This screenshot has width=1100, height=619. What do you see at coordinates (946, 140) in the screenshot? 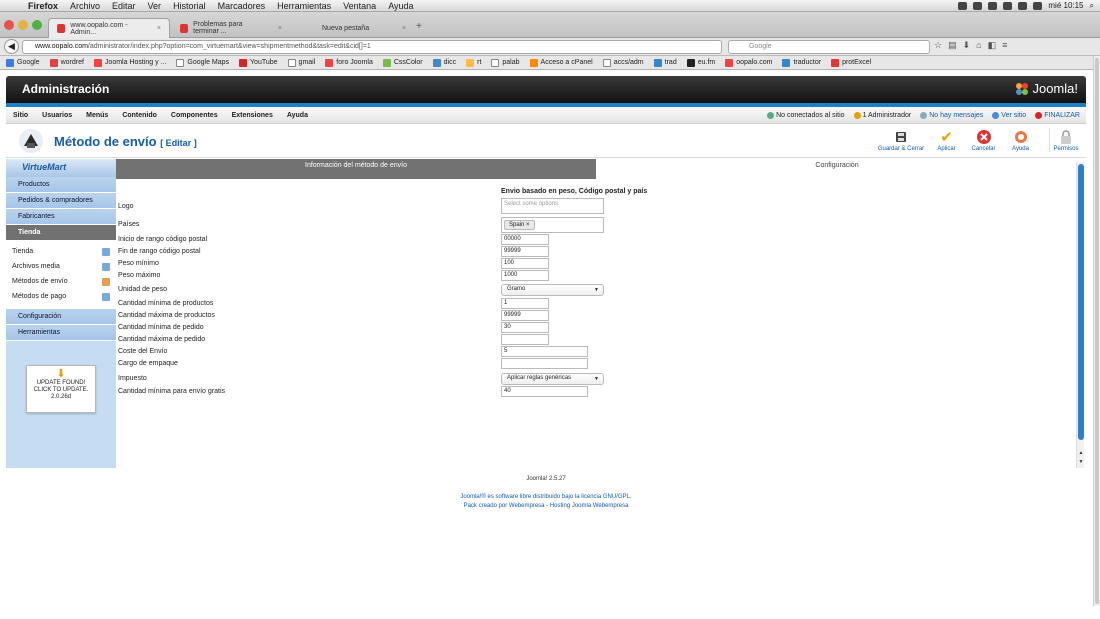
I see `apply-button: ✔ Aplicar` at bounding box center [946, 140].